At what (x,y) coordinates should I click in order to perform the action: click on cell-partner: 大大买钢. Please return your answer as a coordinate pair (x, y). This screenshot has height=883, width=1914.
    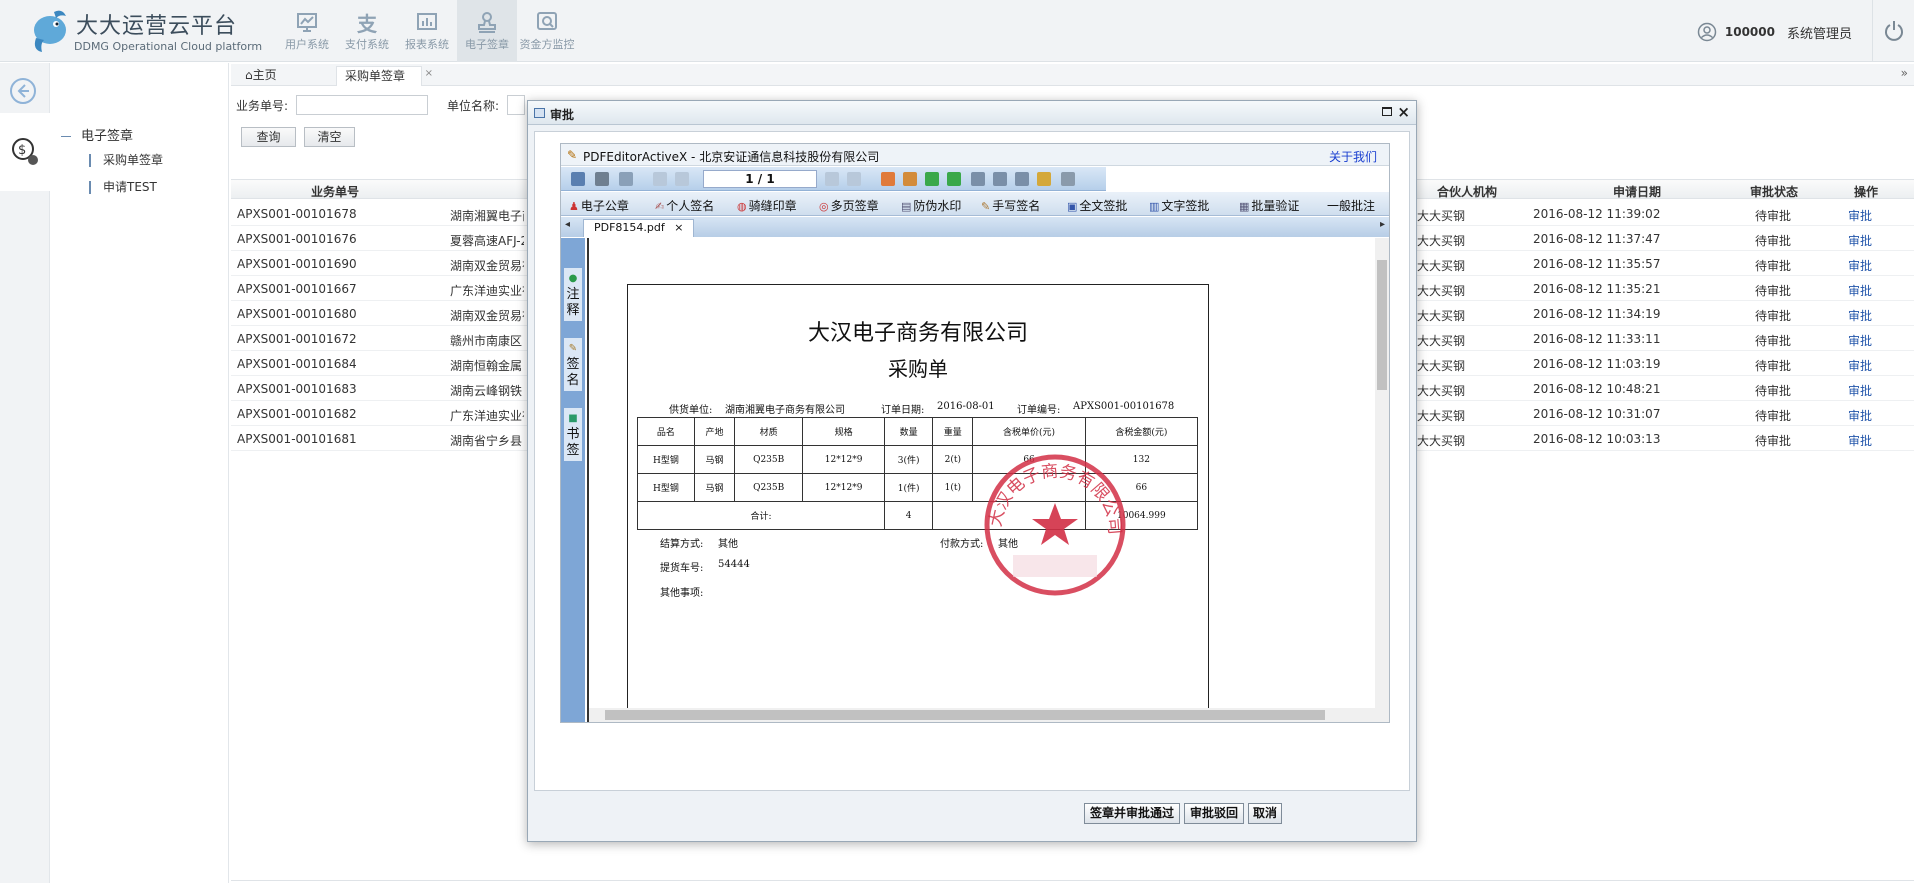
    Looking at the image, I should click on (1441, 341).